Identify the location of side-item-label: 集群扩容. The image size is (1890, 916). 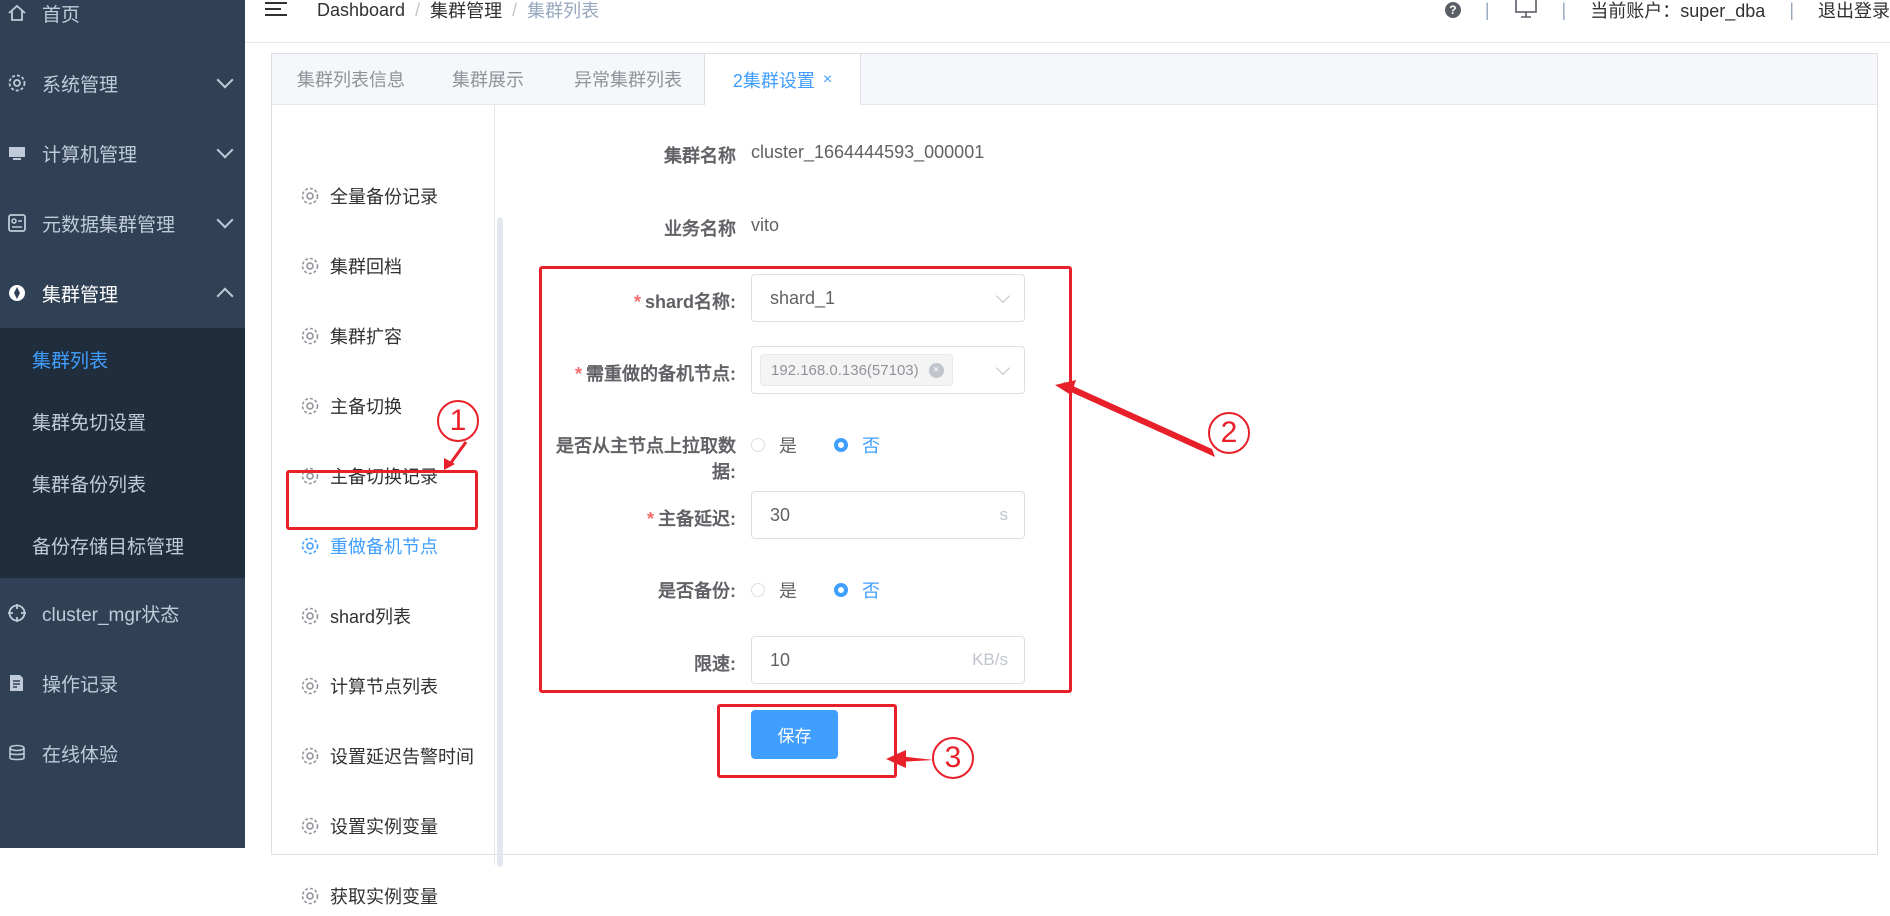
(366, 337).